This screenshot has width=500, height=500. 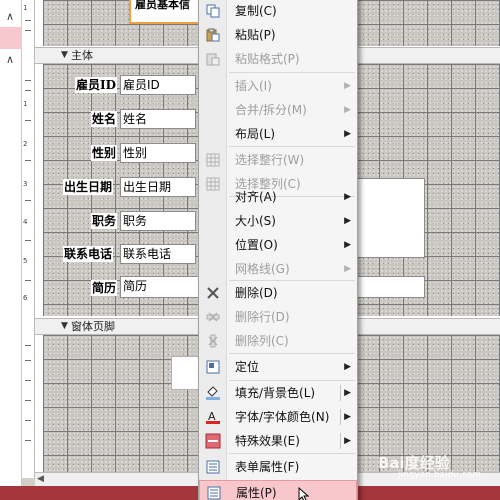 I want to click on menu-item-fill-background: 填充/背景色(L) ▶, so click(x=278, y=393).